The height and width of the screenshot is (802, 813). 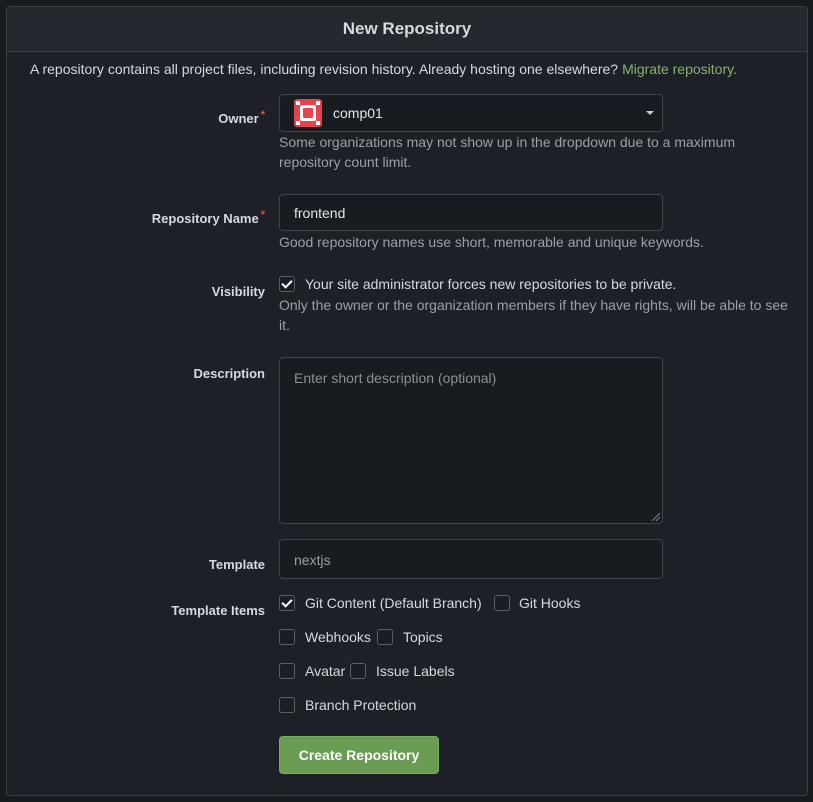 What do you see at coordinates (218, 610) in the screenshot?
I see `template-items-label: Template Items` at bounding box center [218, 610].